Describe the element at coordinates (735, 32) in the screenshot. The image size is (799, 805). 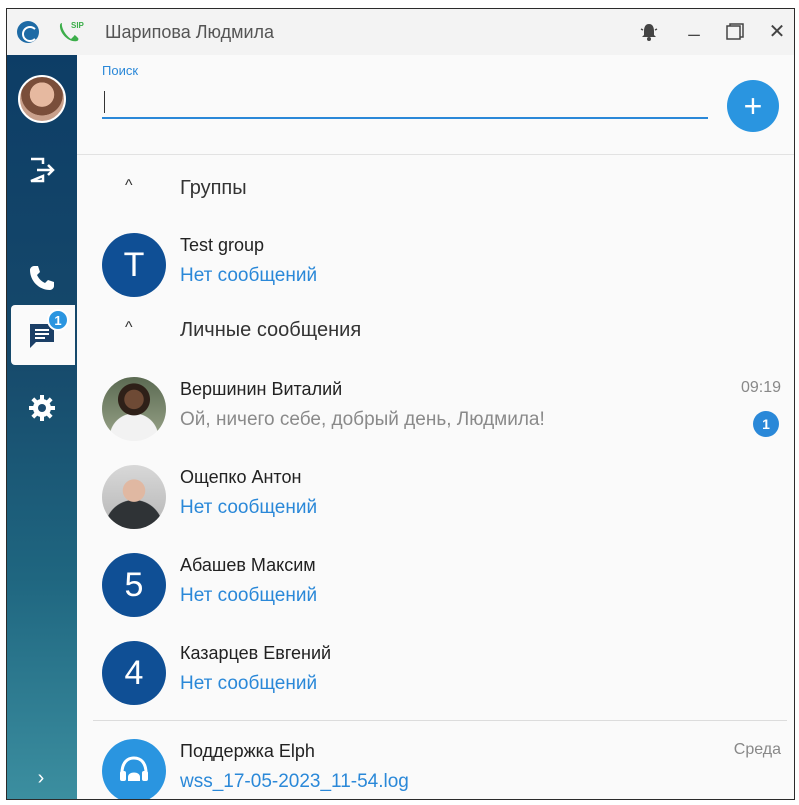
I see `maximize-icon` at that location.